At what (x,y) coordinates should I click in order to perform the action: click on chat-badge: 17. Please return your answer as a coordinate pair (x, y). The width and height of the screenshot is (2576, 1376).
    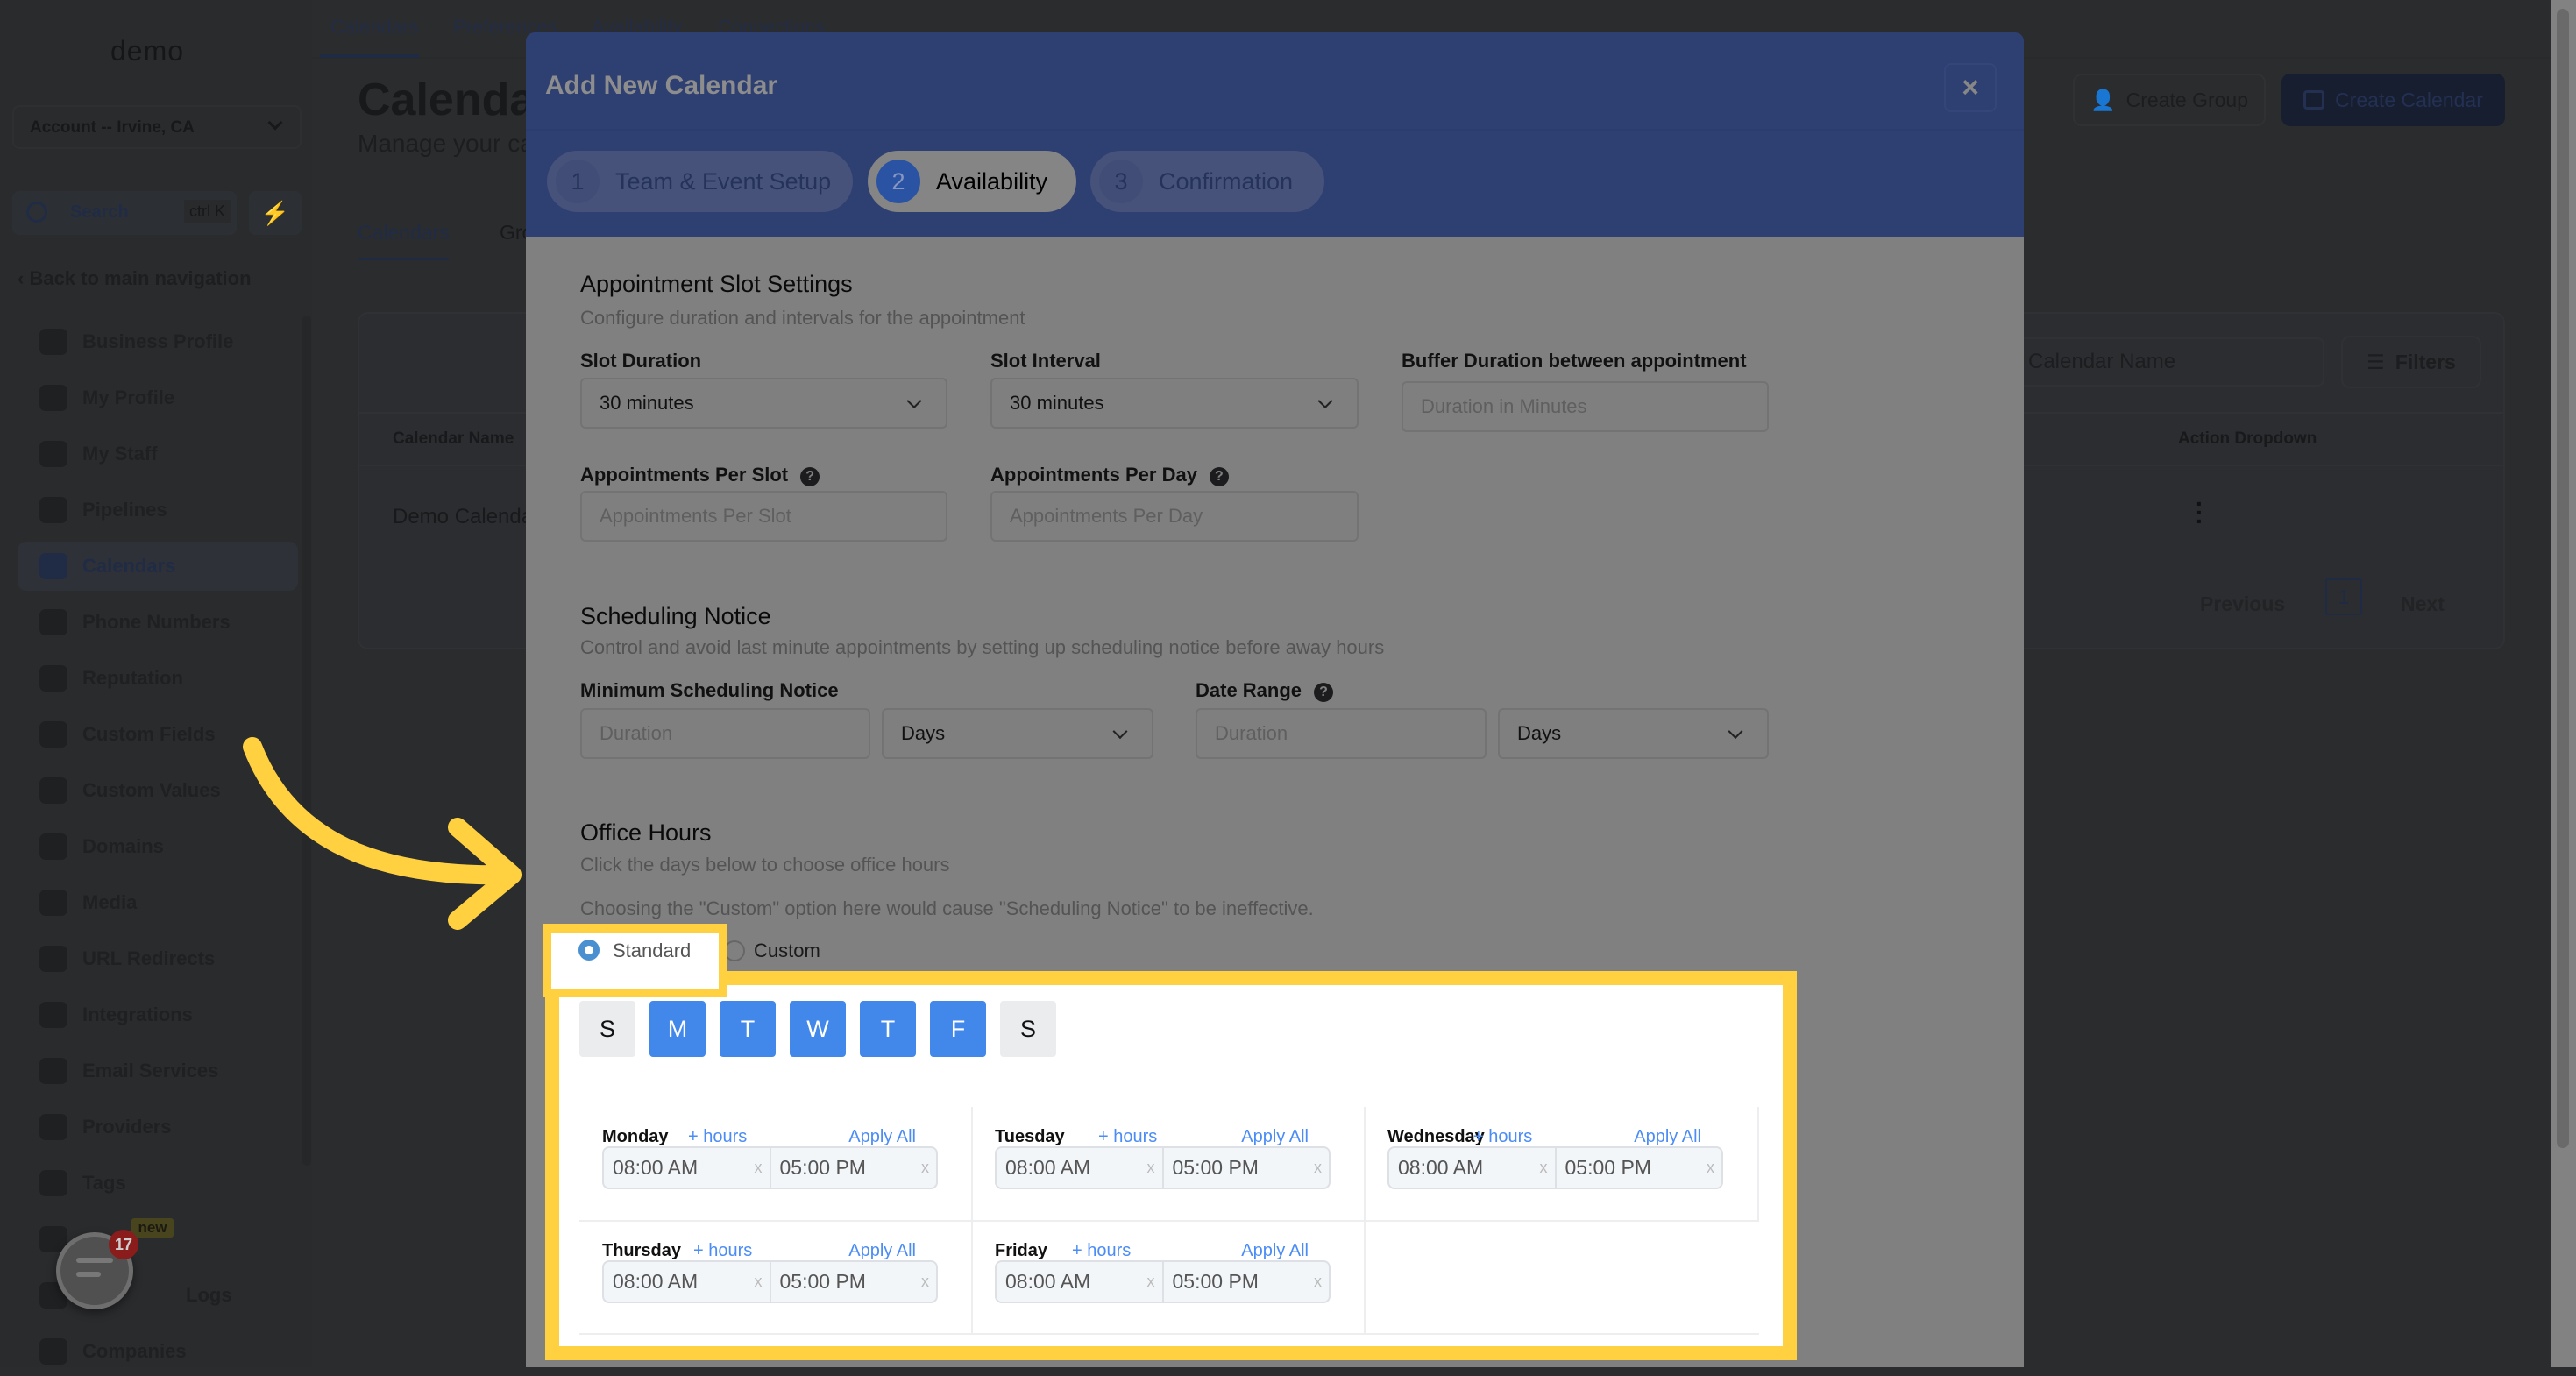
    Looking at the image, I should click on (124, 1244).